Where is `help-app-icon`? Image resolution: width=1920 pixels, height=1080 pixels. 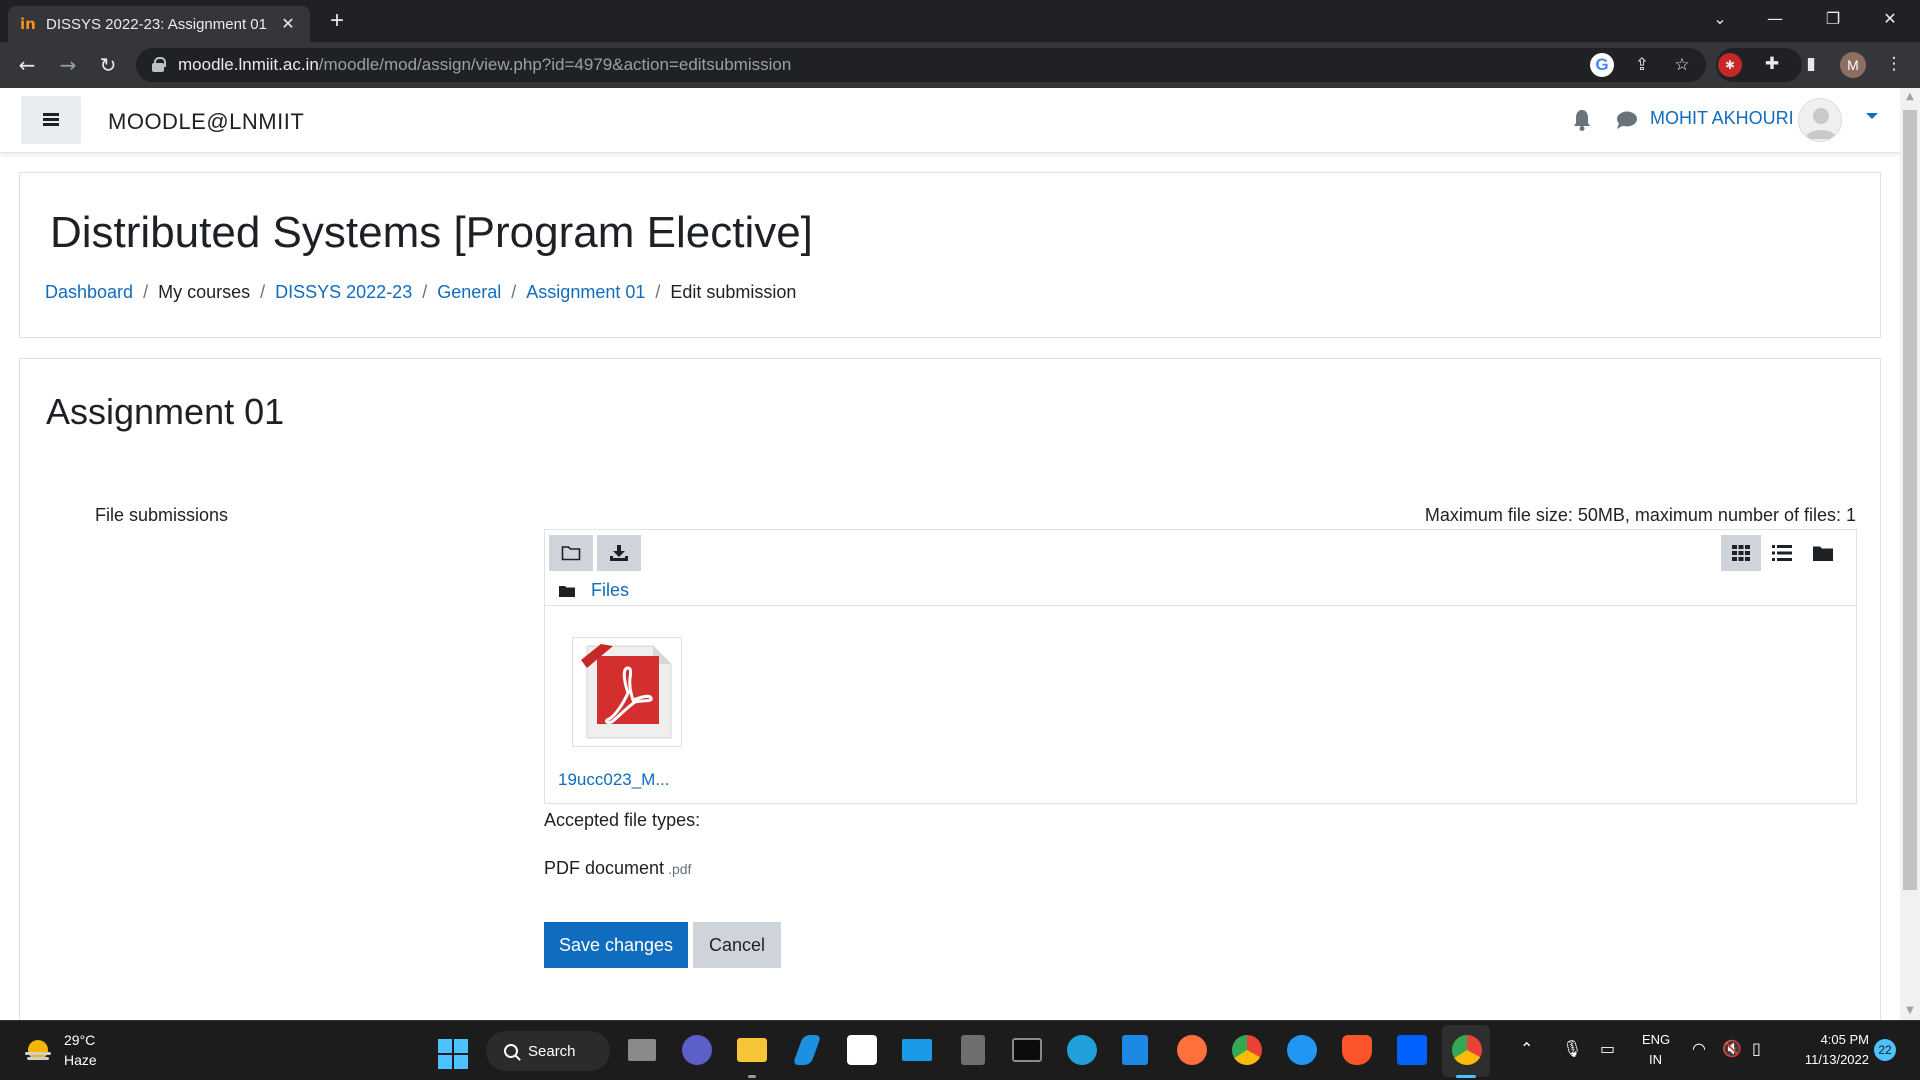 help-app-icon is located at coordinates (1302, 1050).